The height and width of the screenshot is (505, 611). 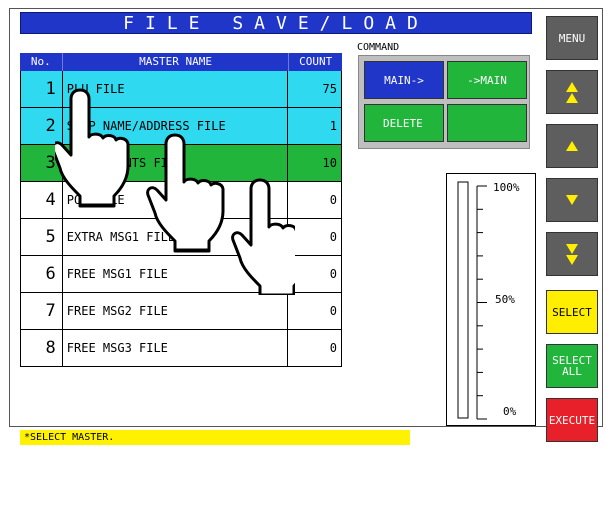 I want to click on progress-panel: 100% 50% 0%, so click(x=491, y=299).